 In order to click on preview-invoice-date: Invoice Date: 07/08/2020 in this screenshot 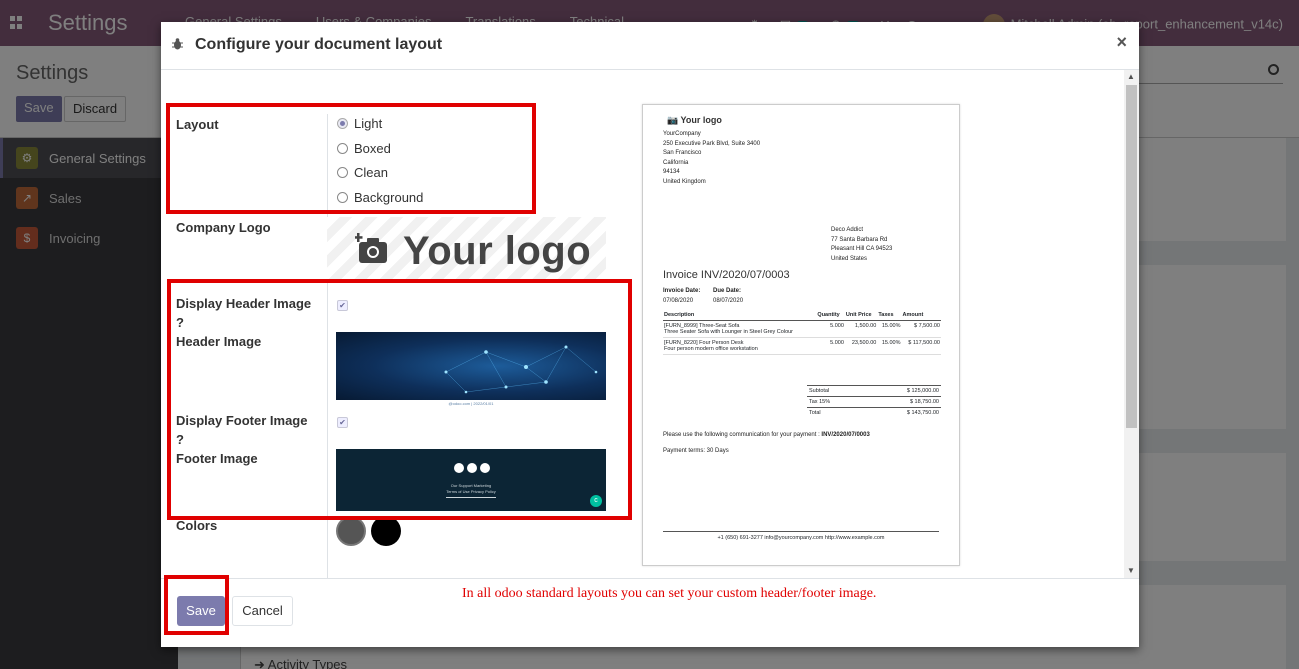, I will do `click(682, 296)`.